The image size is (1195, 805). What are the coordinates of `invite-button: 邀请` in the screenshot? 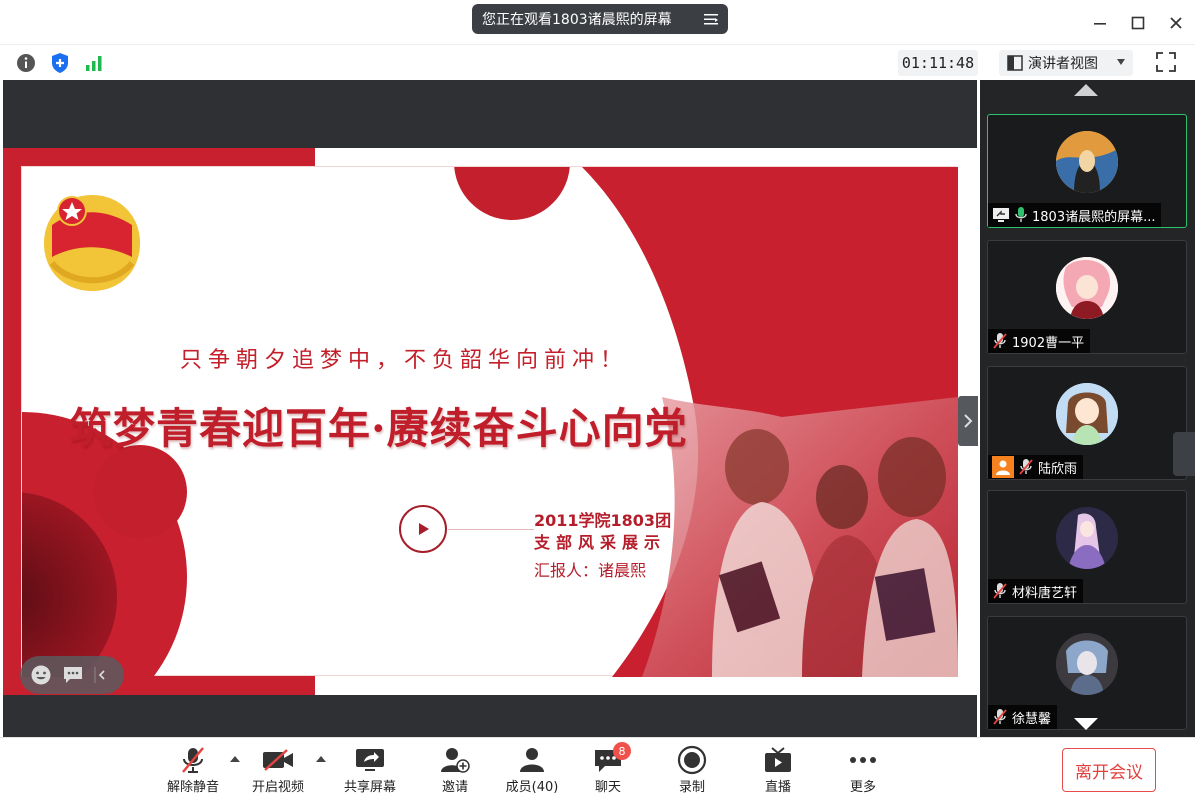 It's located at (455, 772).